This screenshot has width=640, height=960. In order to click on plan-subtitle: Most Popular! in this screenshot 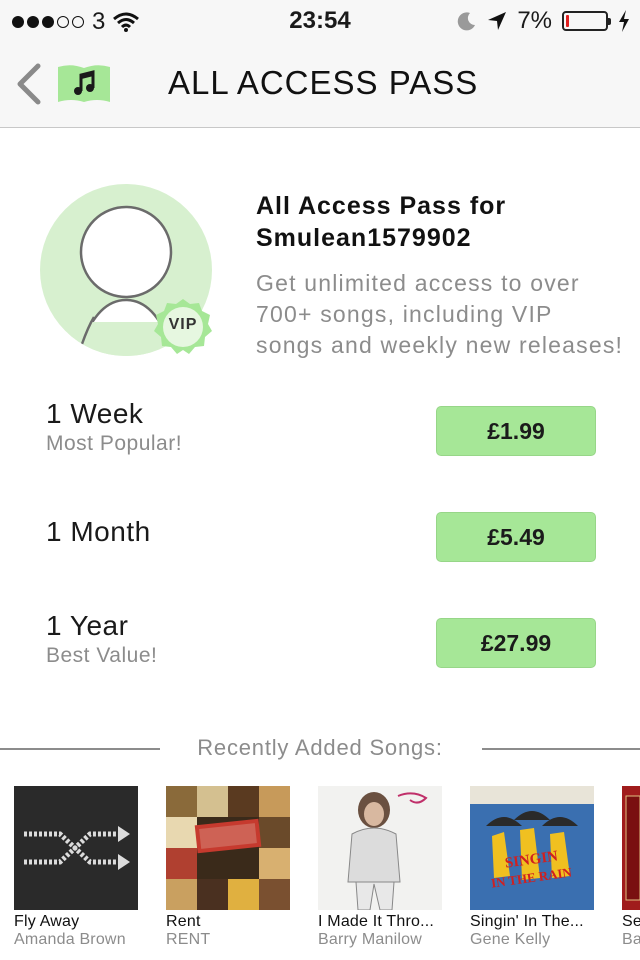, I will do `click(114, 443)`.